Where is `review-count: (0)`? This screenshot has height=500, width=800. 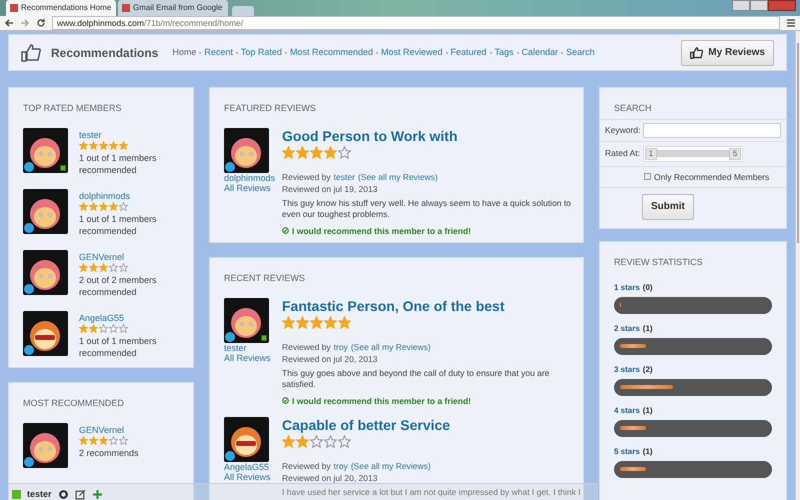 review-count: (0) is located at coordinates (647, 288).